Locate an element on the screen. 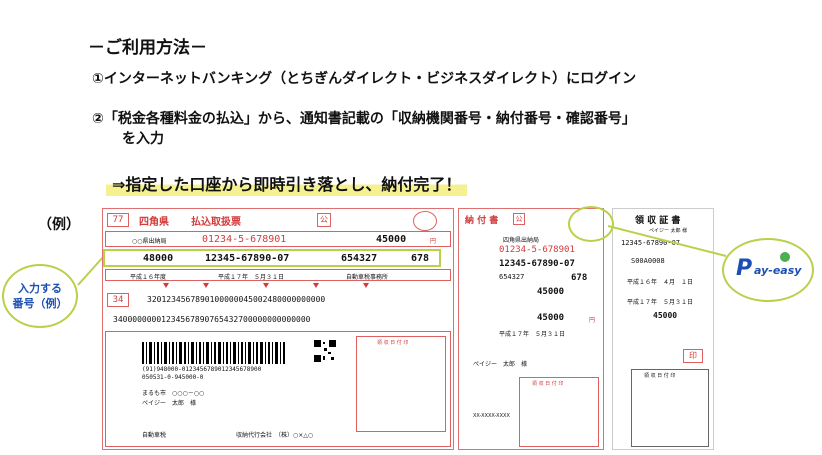 The height and width of the screenshot is (455, 822). page-title: －ご利用方法－ is located at coordinates (147, 48).